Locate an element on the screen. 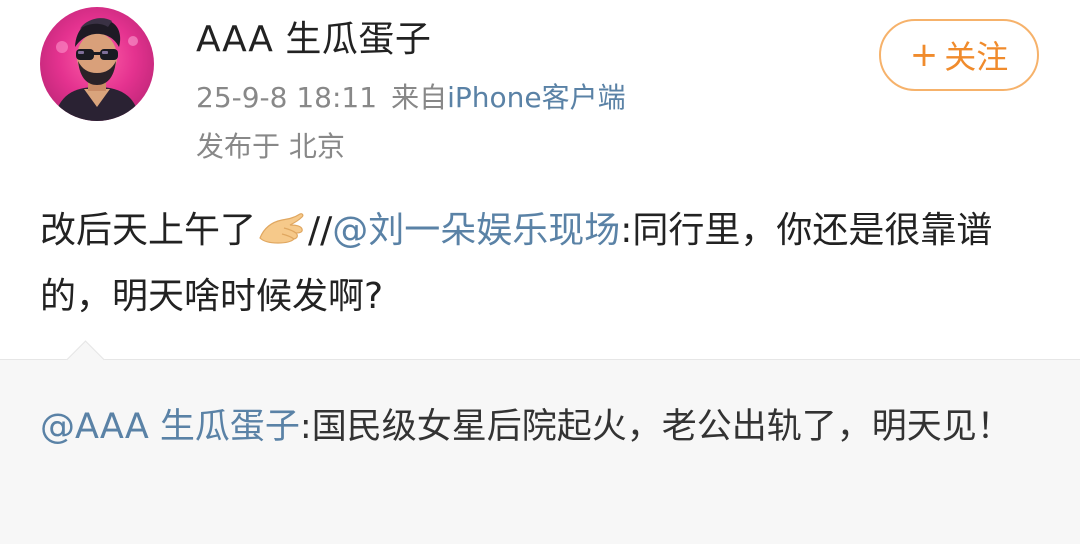  repost-content: @AAA 生瓜蛋子:国民级女星后院起火，老公出轨了，明天见！ is located at coordinates (540, 427).